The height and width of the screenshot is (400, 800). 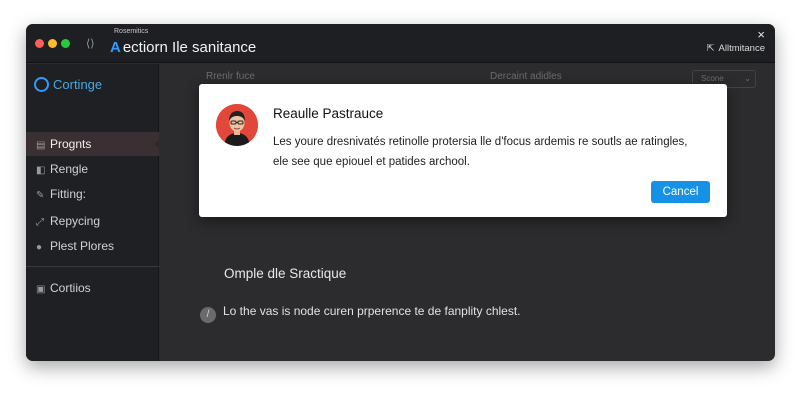 I want to click on minimize-window-button, so click(x=52, y=43).